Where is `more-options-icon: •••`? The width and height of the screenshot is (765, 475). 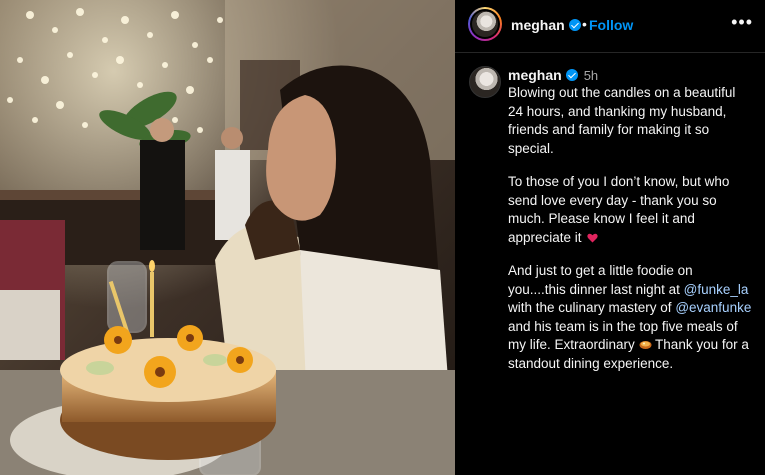
more-options-icon: ••• is located at coordinates (742, 22).